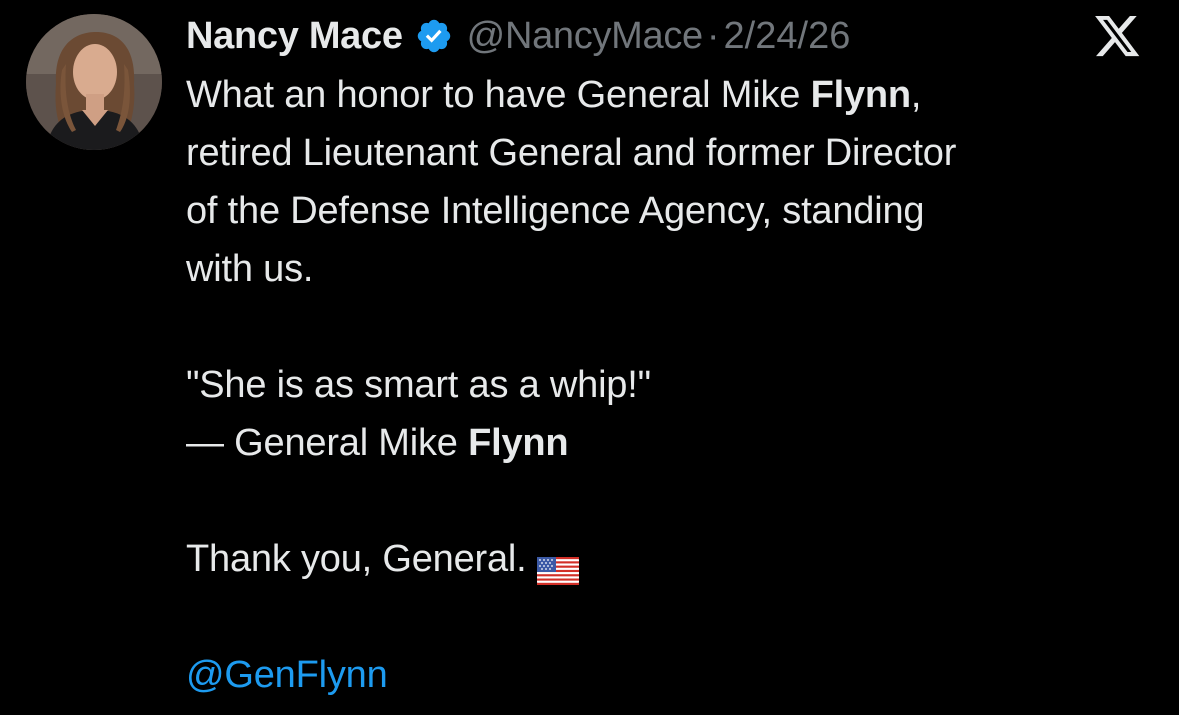  What do you see at coordinates (356, 559) in the screenshot?
I see `thanks-text: Thank you, General.` at bounding box center [356, 559].